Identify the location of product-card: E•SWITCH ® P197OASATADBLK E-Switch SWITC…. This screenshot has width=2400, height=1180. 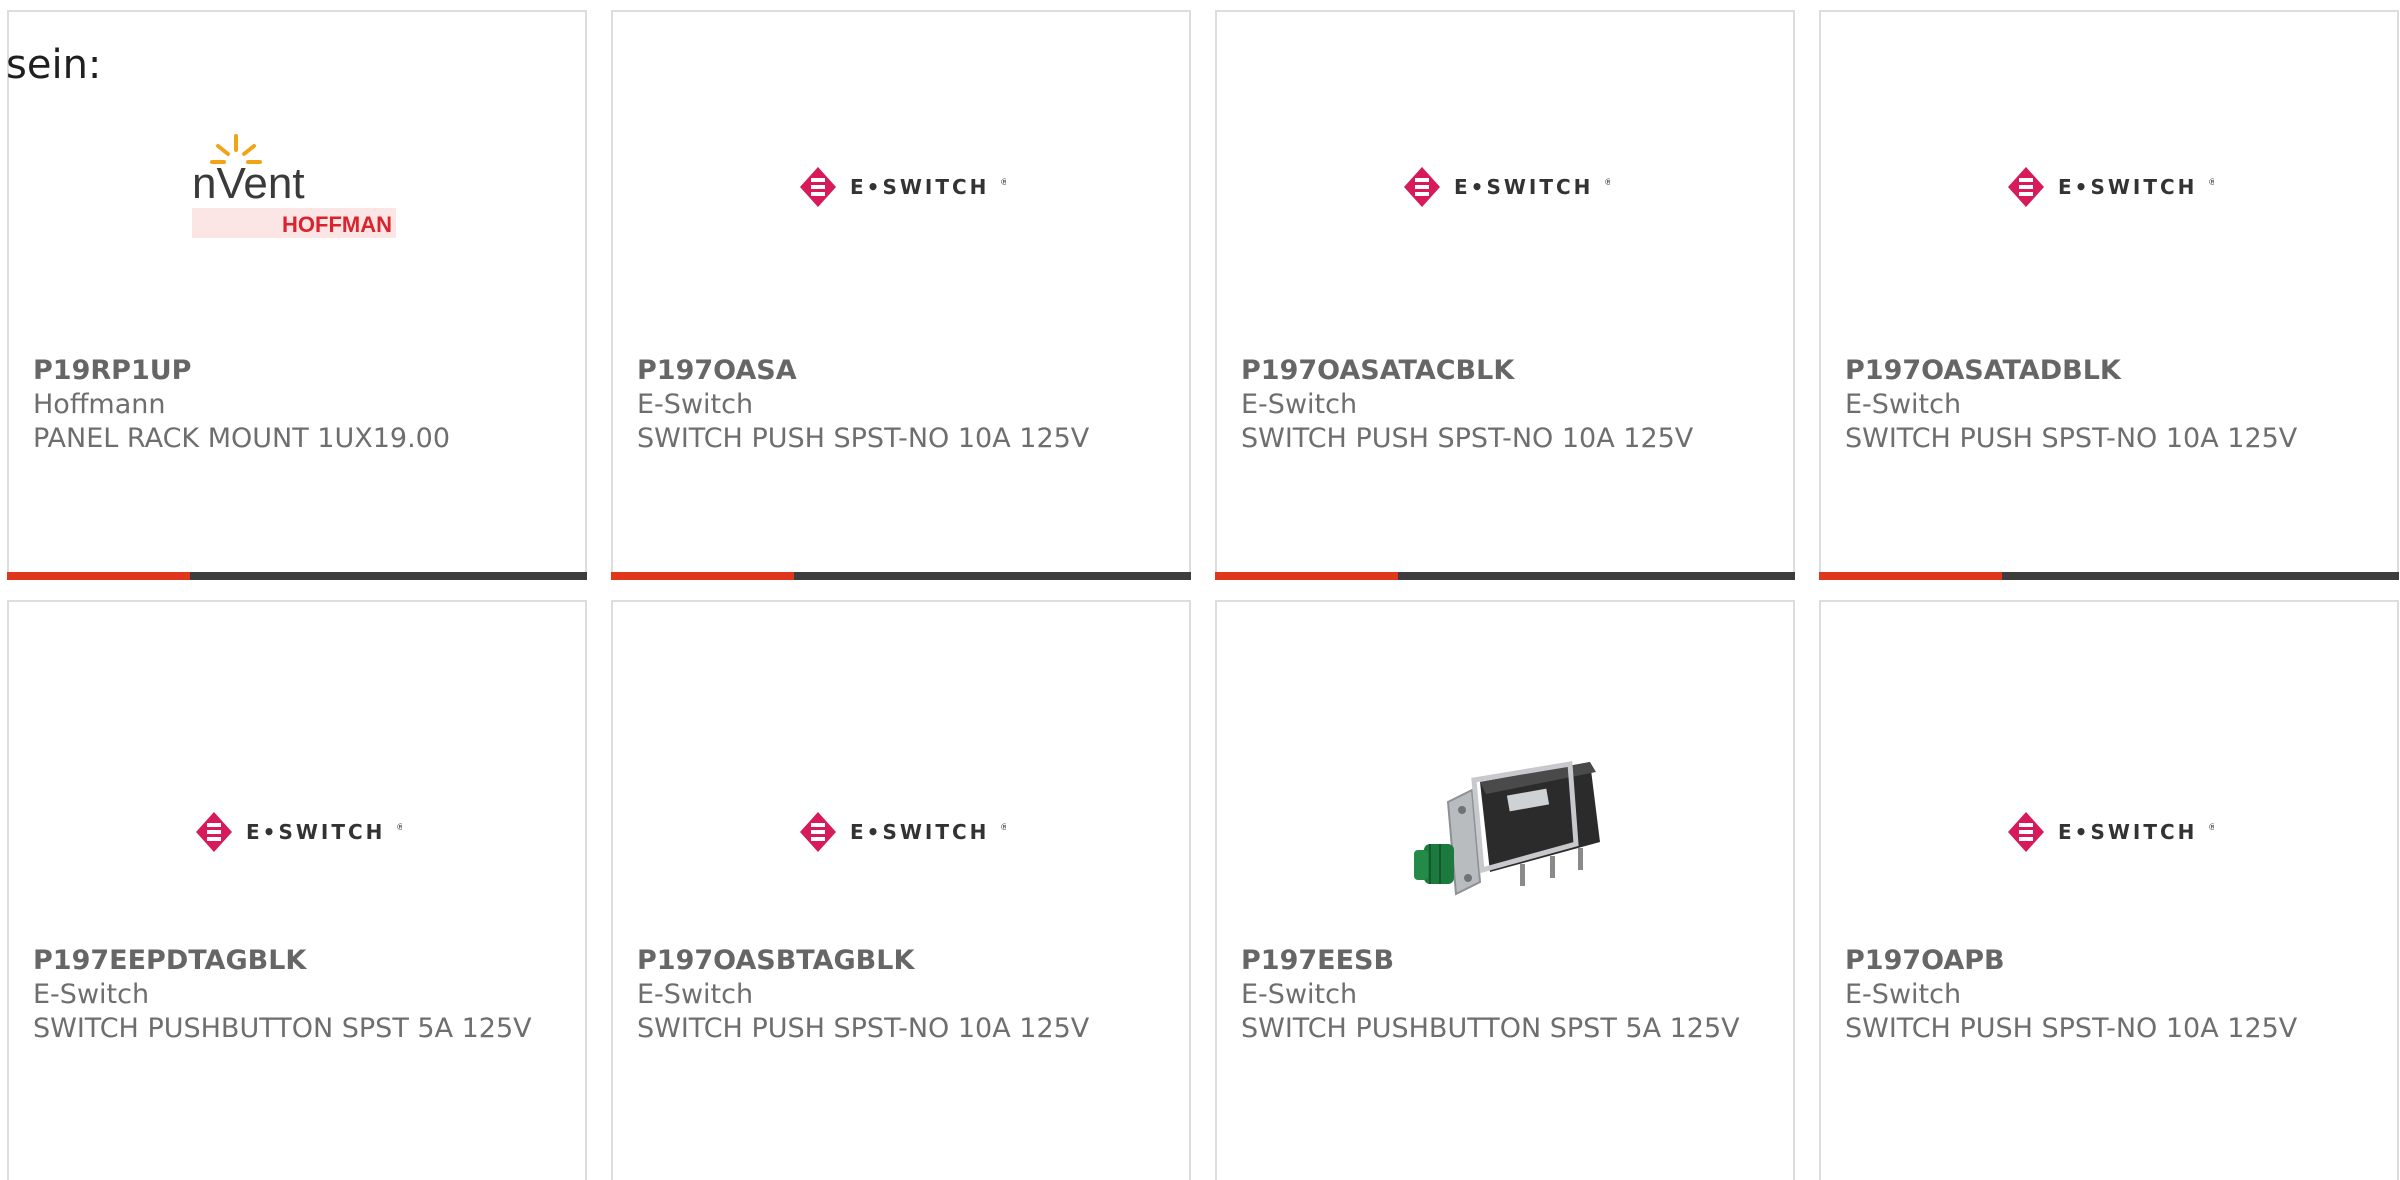
(2109, 295).